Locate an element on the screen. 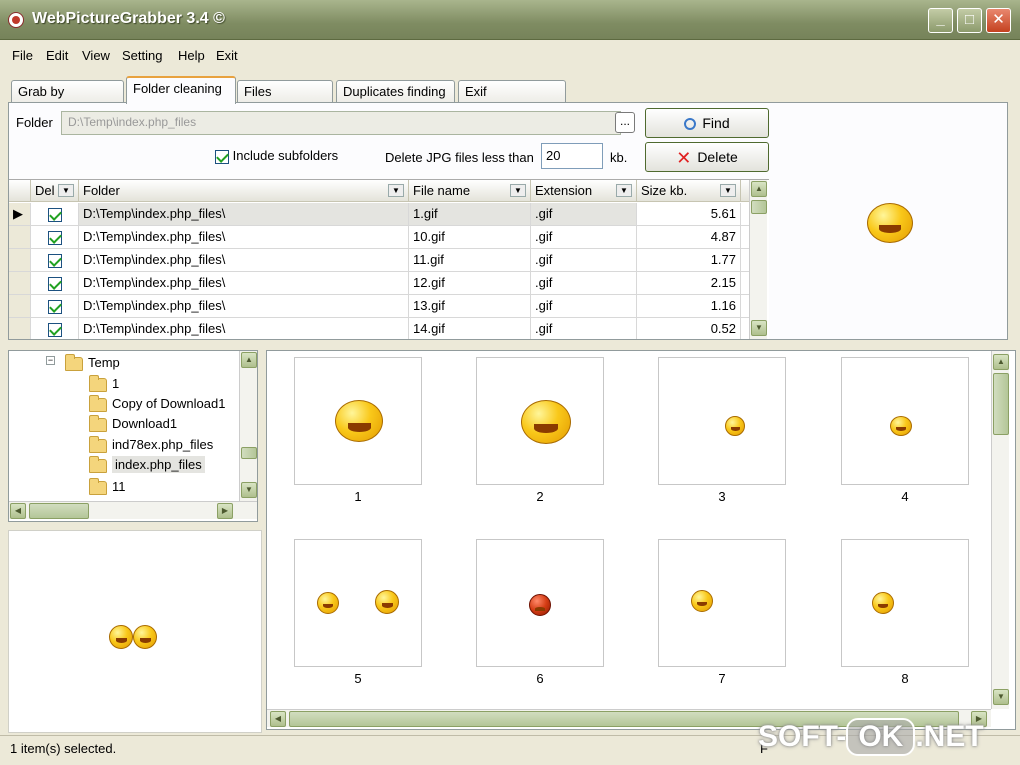 The width and height of the screenshot is (1020, 765). tab-folder-cleaning: Folder cleaning is located at coordinates (181, 90).